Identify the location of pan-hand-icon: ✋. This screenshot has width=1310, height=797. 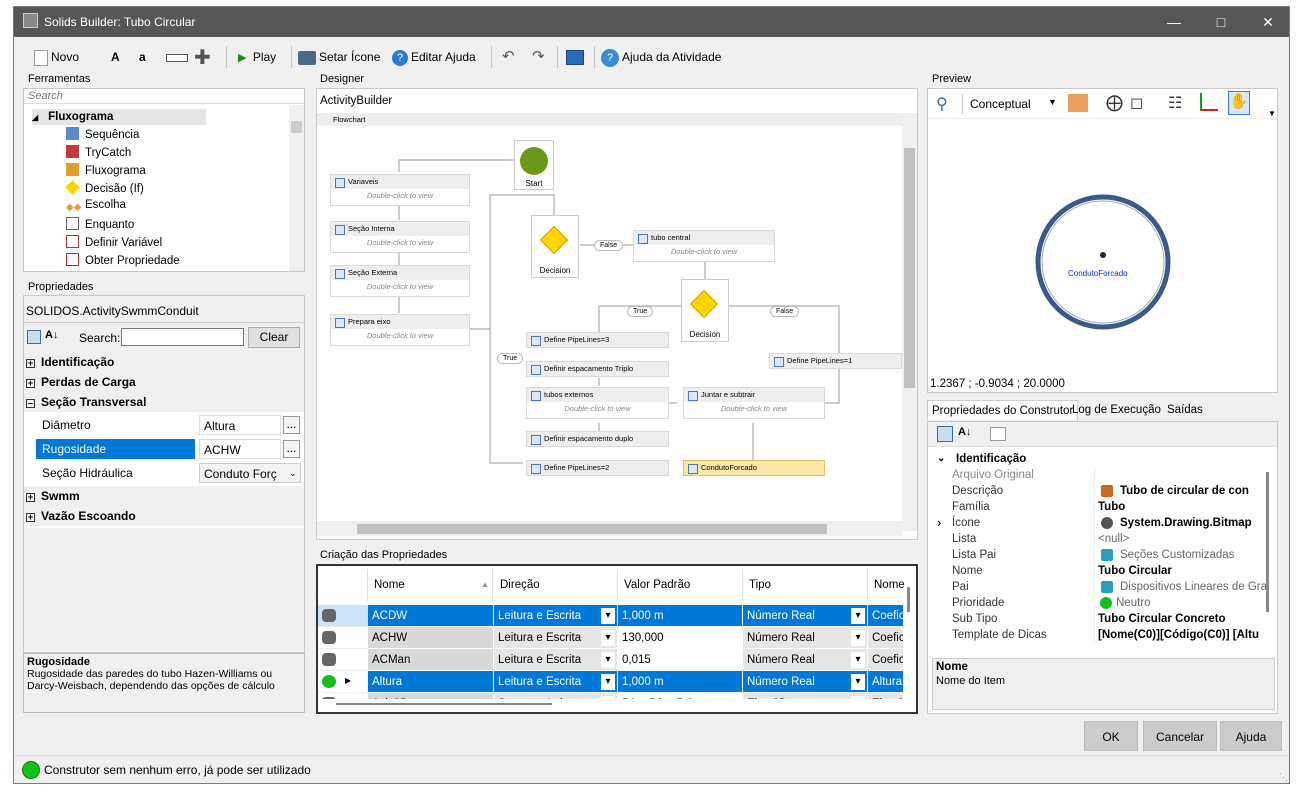
(1239, 103).